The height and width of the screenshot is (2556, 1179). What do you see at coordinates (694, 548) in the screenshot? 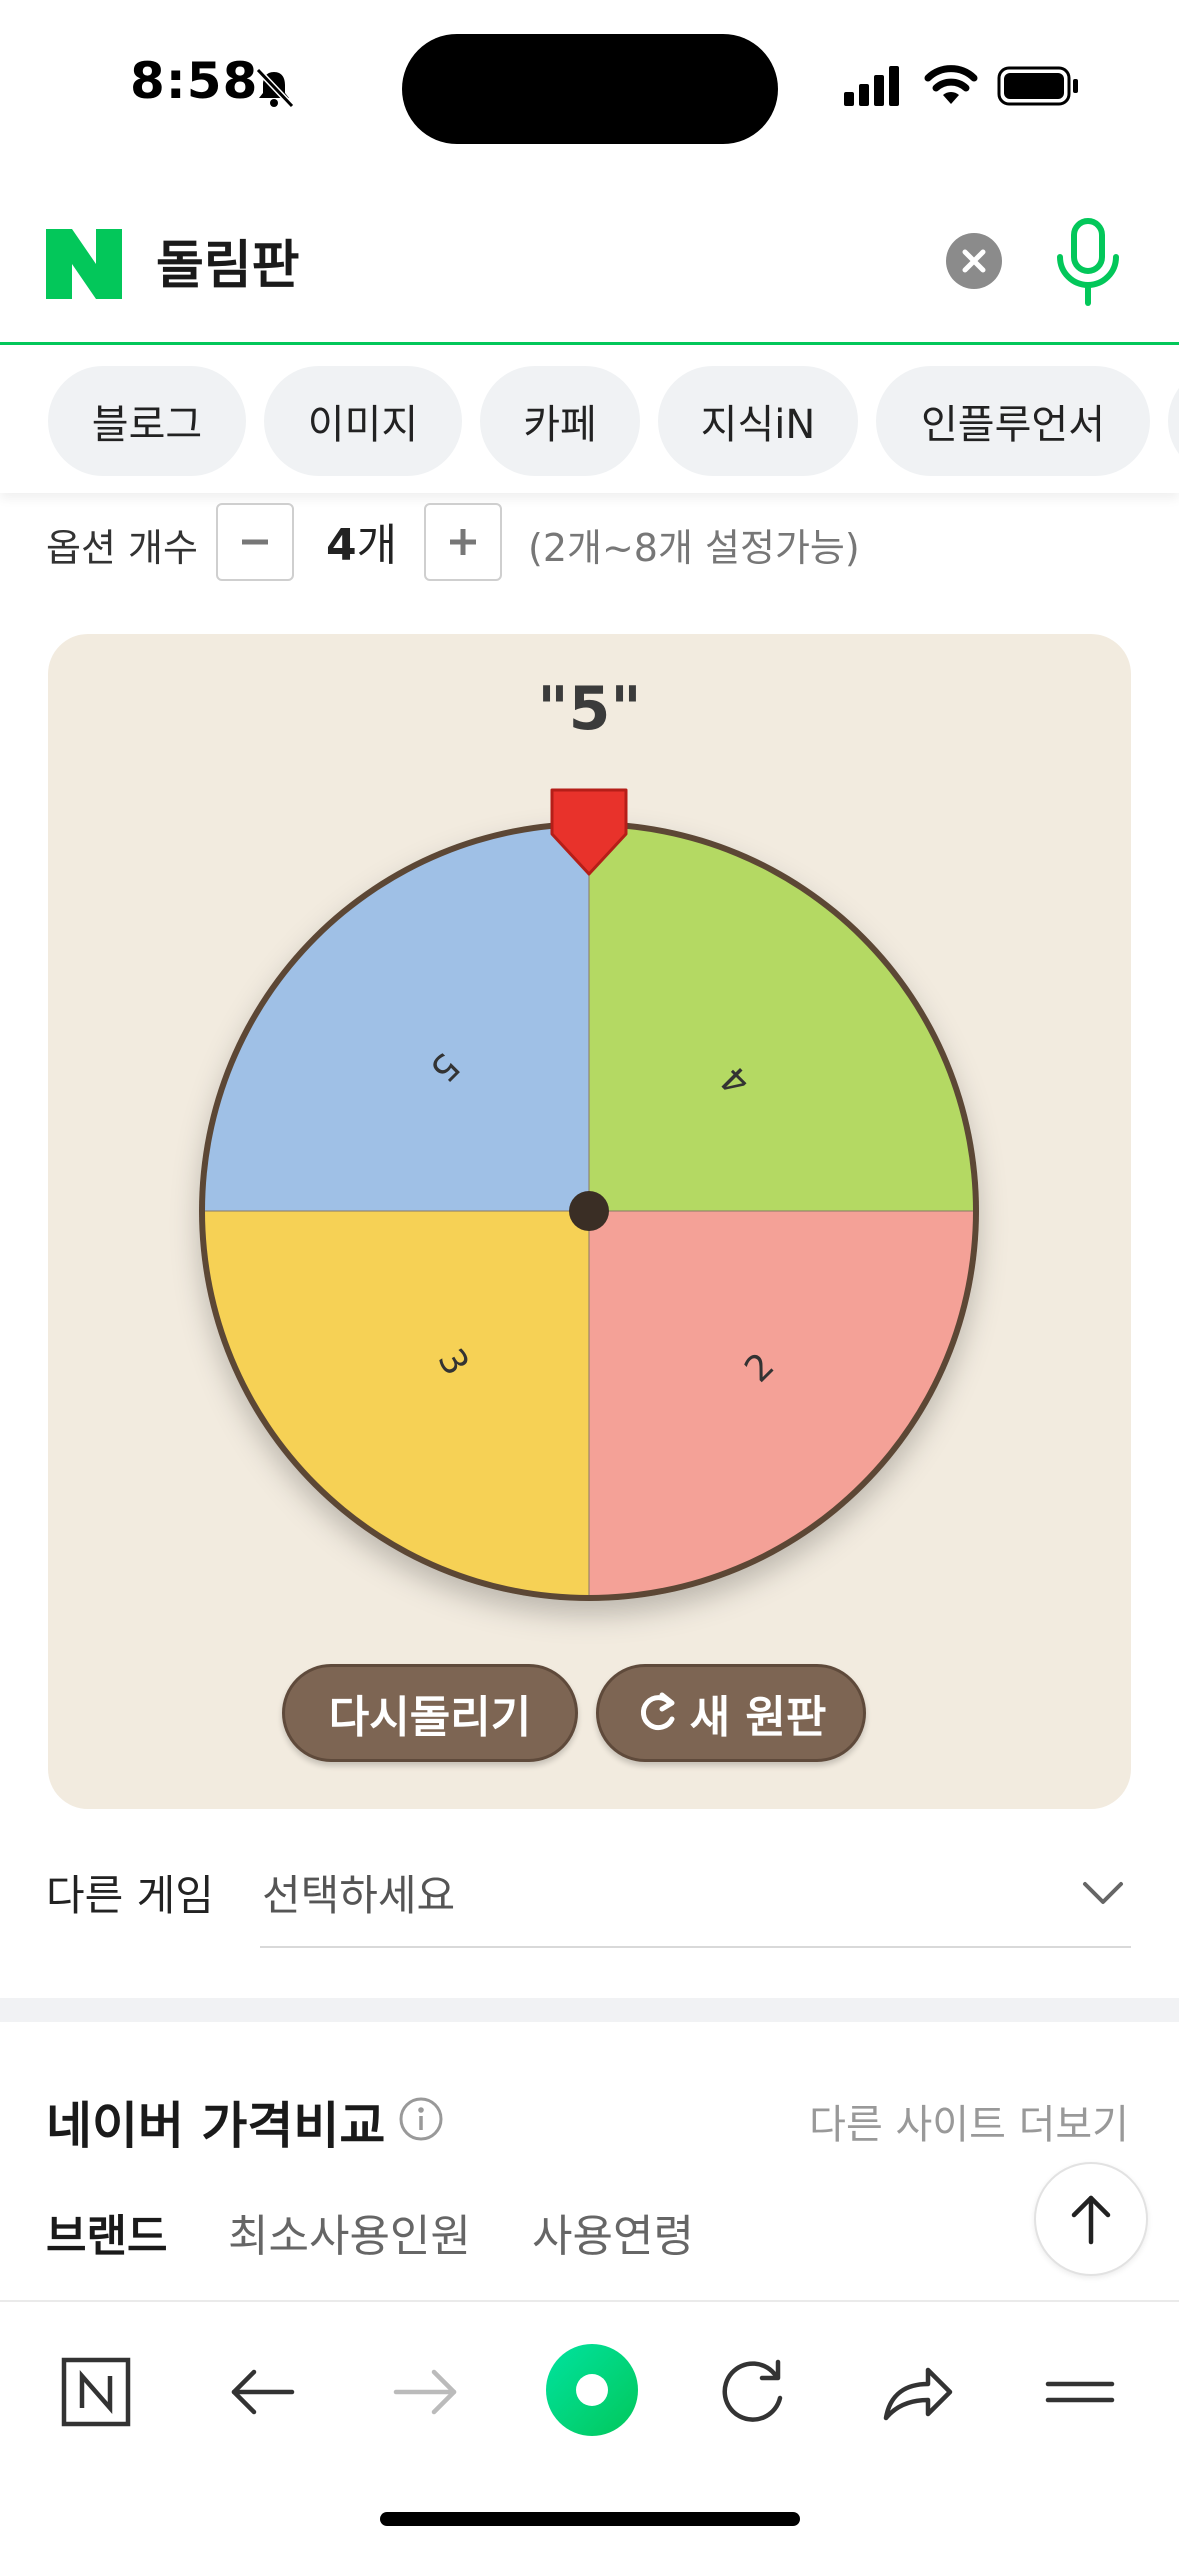
I see `option-range-hint: (2개~8개 설정가능)` at bounding box center [694, 548].